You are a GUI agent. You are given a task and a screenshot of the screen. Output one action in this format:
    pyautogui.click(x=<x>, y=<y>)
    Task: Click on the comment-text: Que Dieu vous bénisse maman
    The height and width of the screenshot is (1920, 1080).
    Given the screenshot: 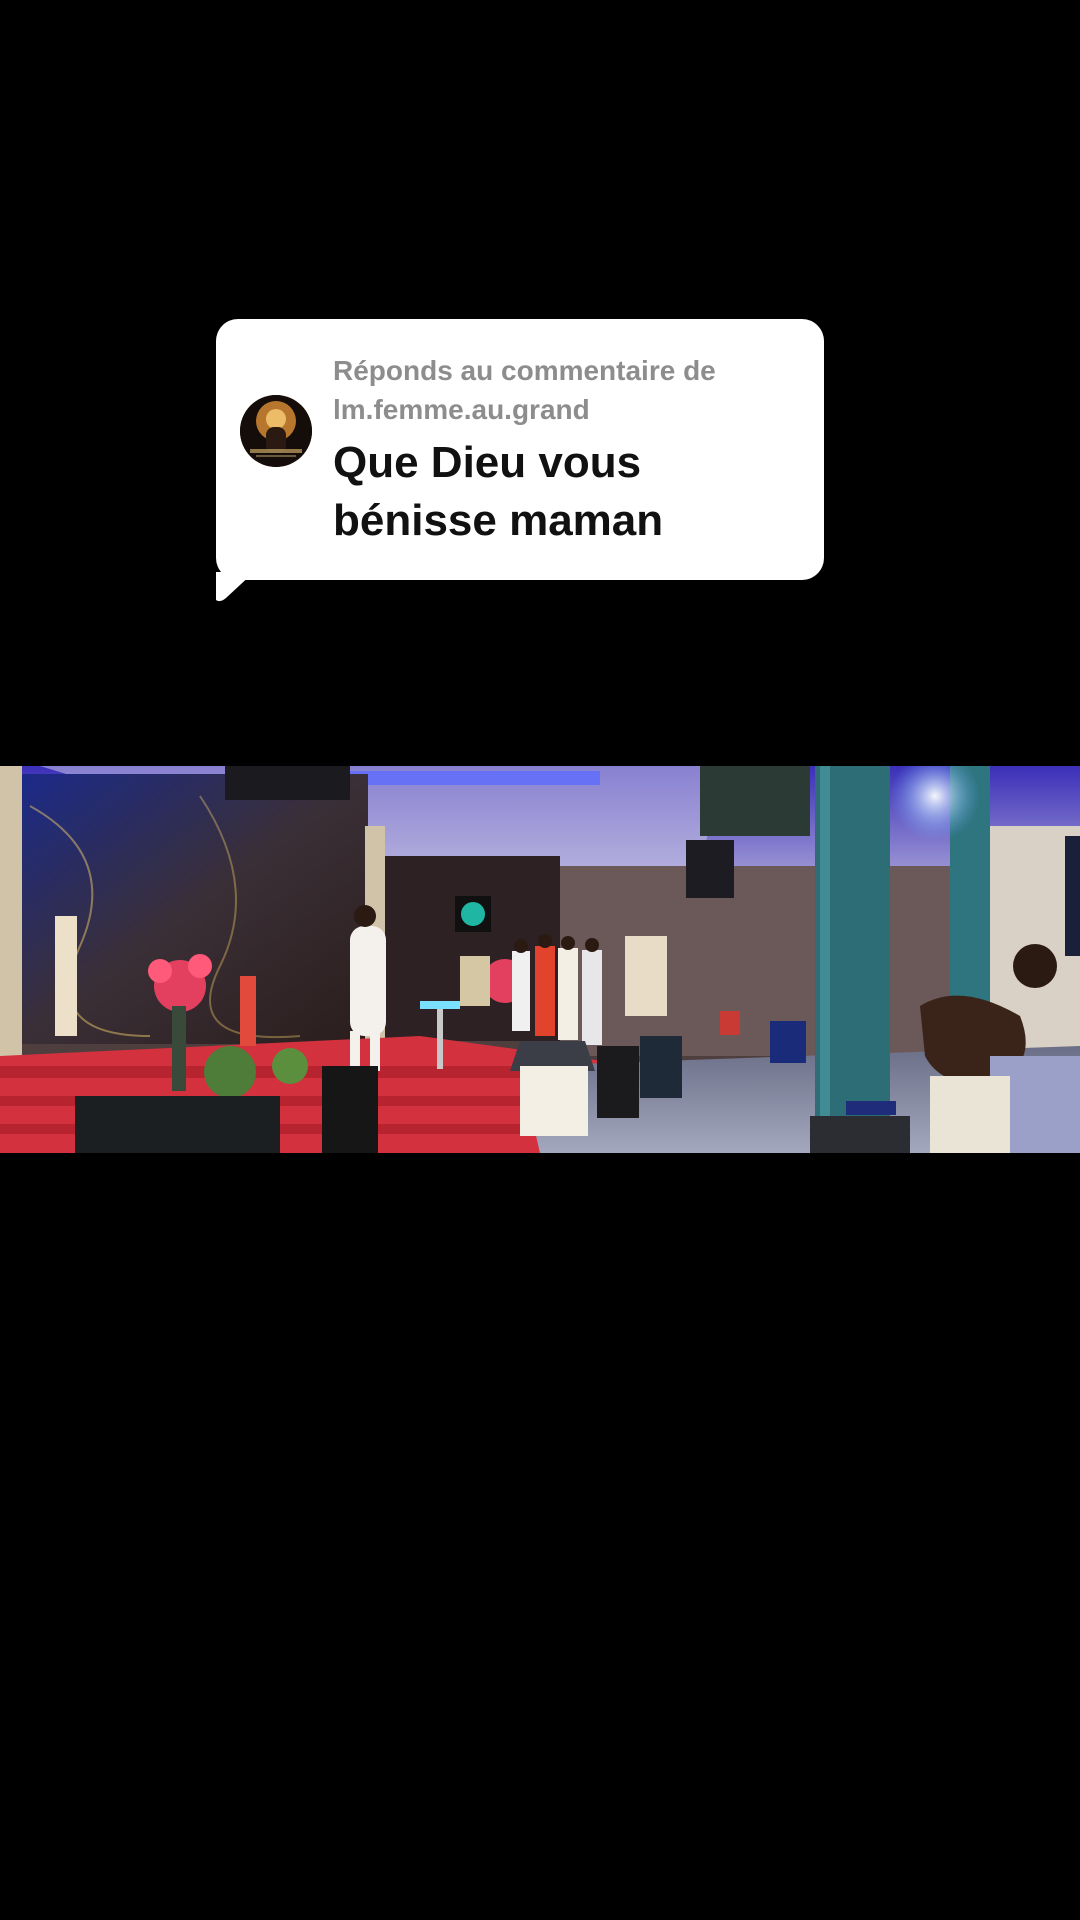 What is the action you would take?
    pyautogui.click(x=568, y=492)
    